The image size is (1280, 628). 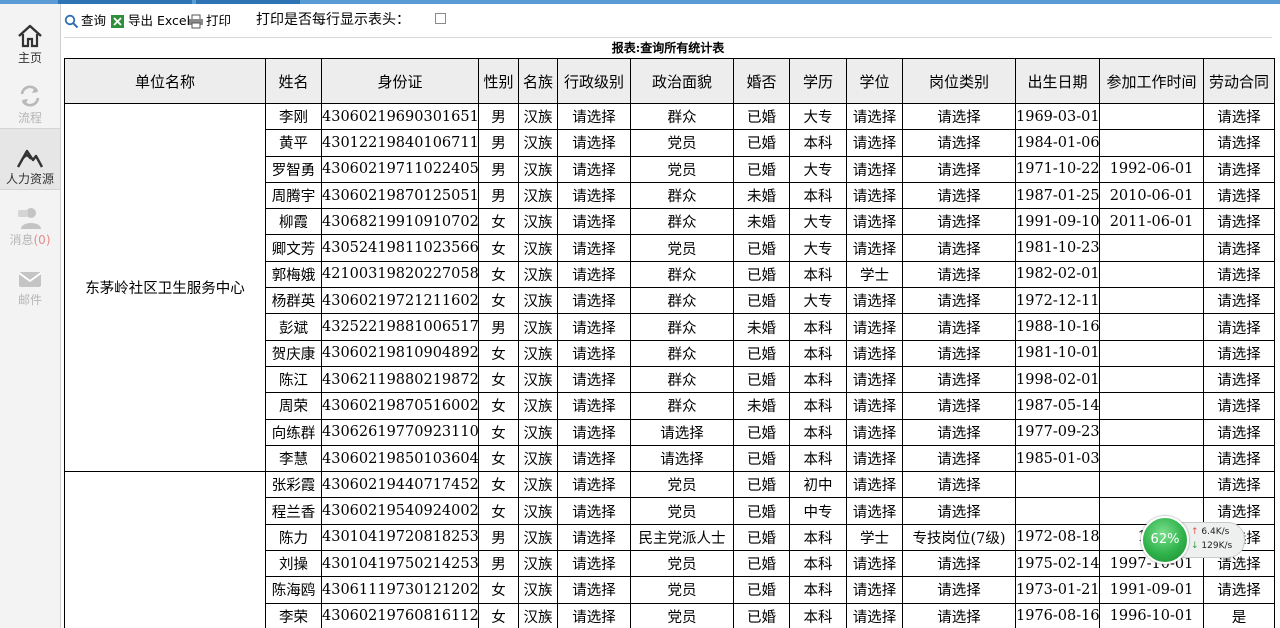 What do you see at coordinates (165, 81) in the screenshot?
I see `column-header: 单位名称` at bounding box center [165, 81].